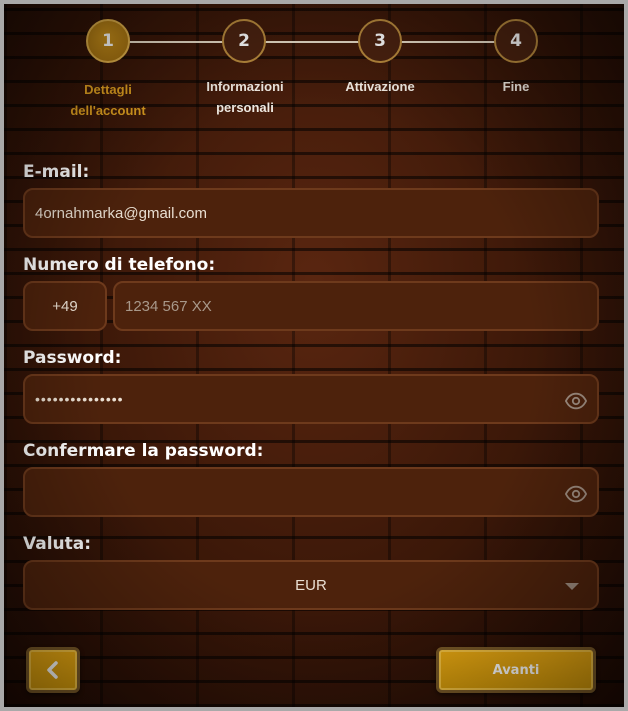  What do you see at coordinates (72, 358) in the screenshot?
I see `password-label: Password:` at bounding box center [72, 358].